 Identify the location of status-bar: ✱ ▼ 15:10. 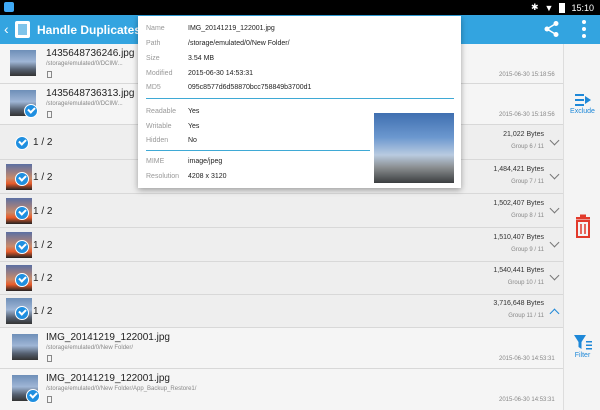
(300, 7).